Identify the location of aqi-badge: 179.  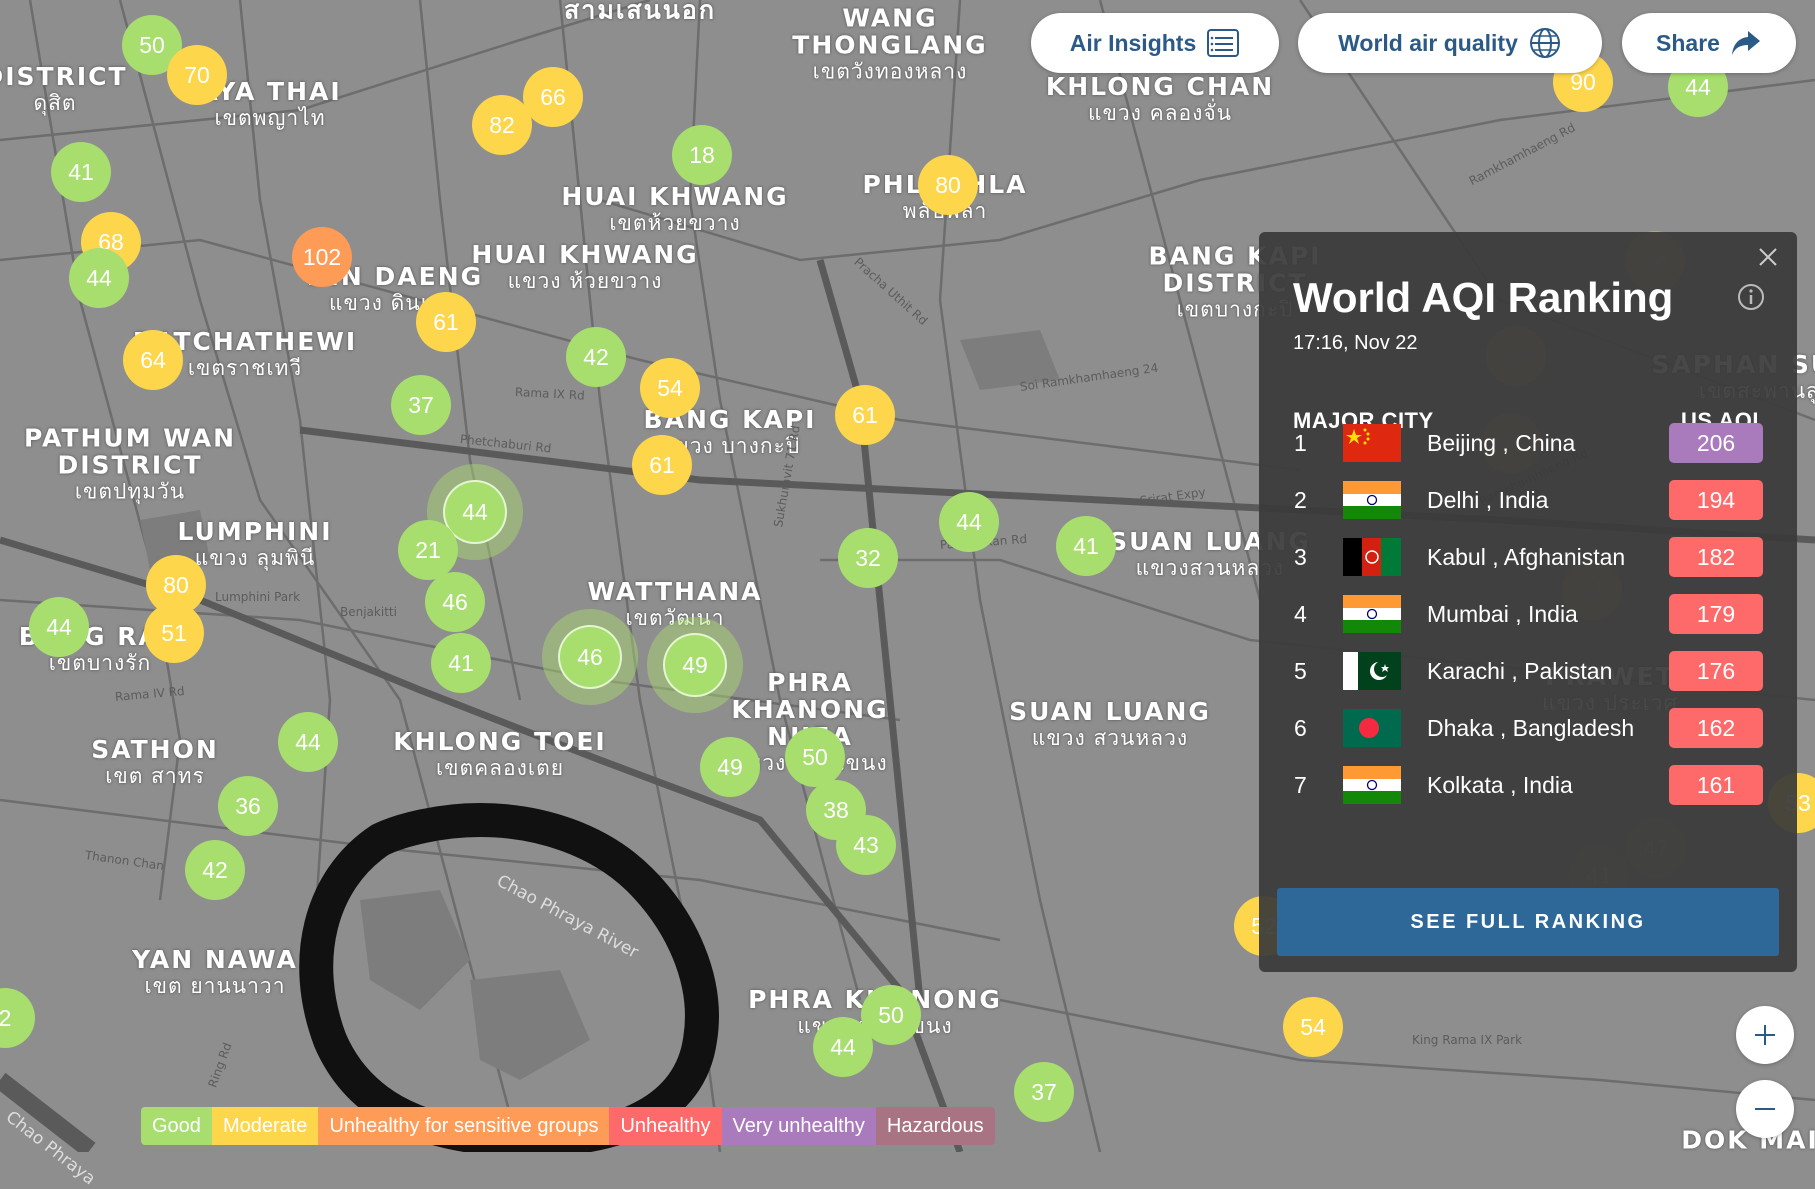
(1716, 614).